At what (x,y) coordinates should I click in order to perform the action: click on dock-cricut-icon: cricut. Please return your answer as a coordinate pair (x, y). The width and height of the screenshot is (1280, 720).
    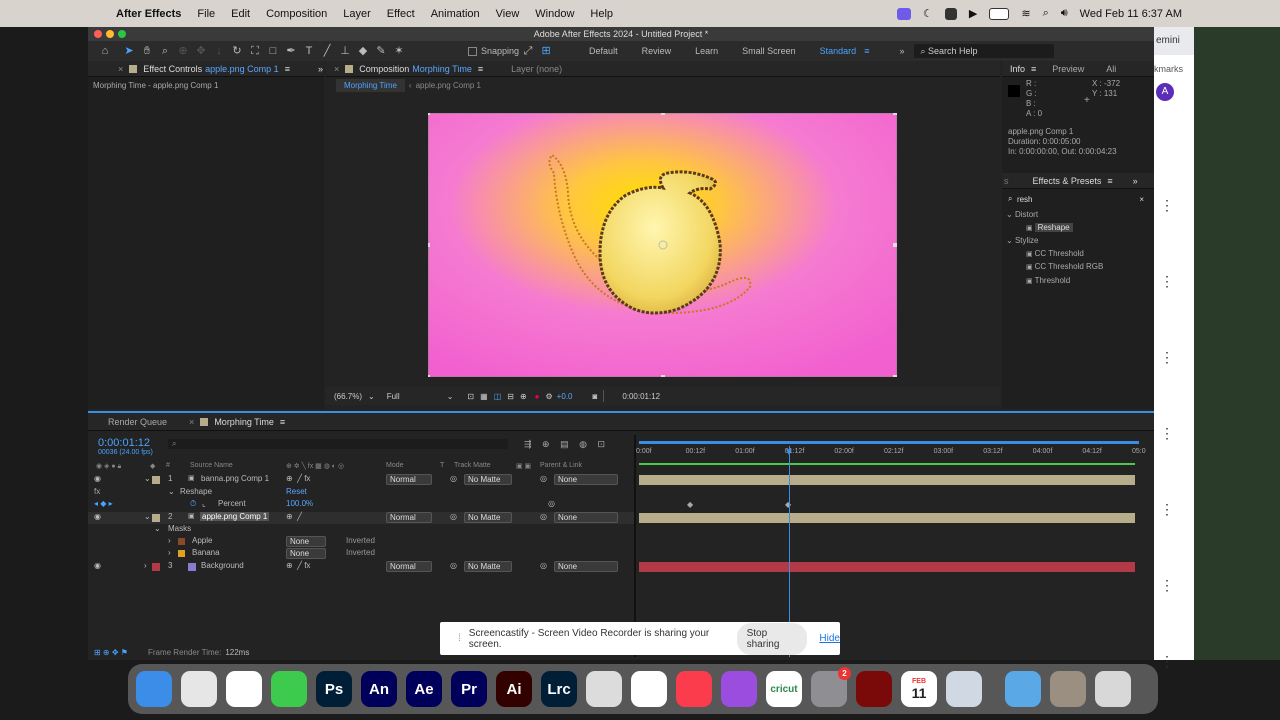
    Looking at the image, I should click on (784, 689).